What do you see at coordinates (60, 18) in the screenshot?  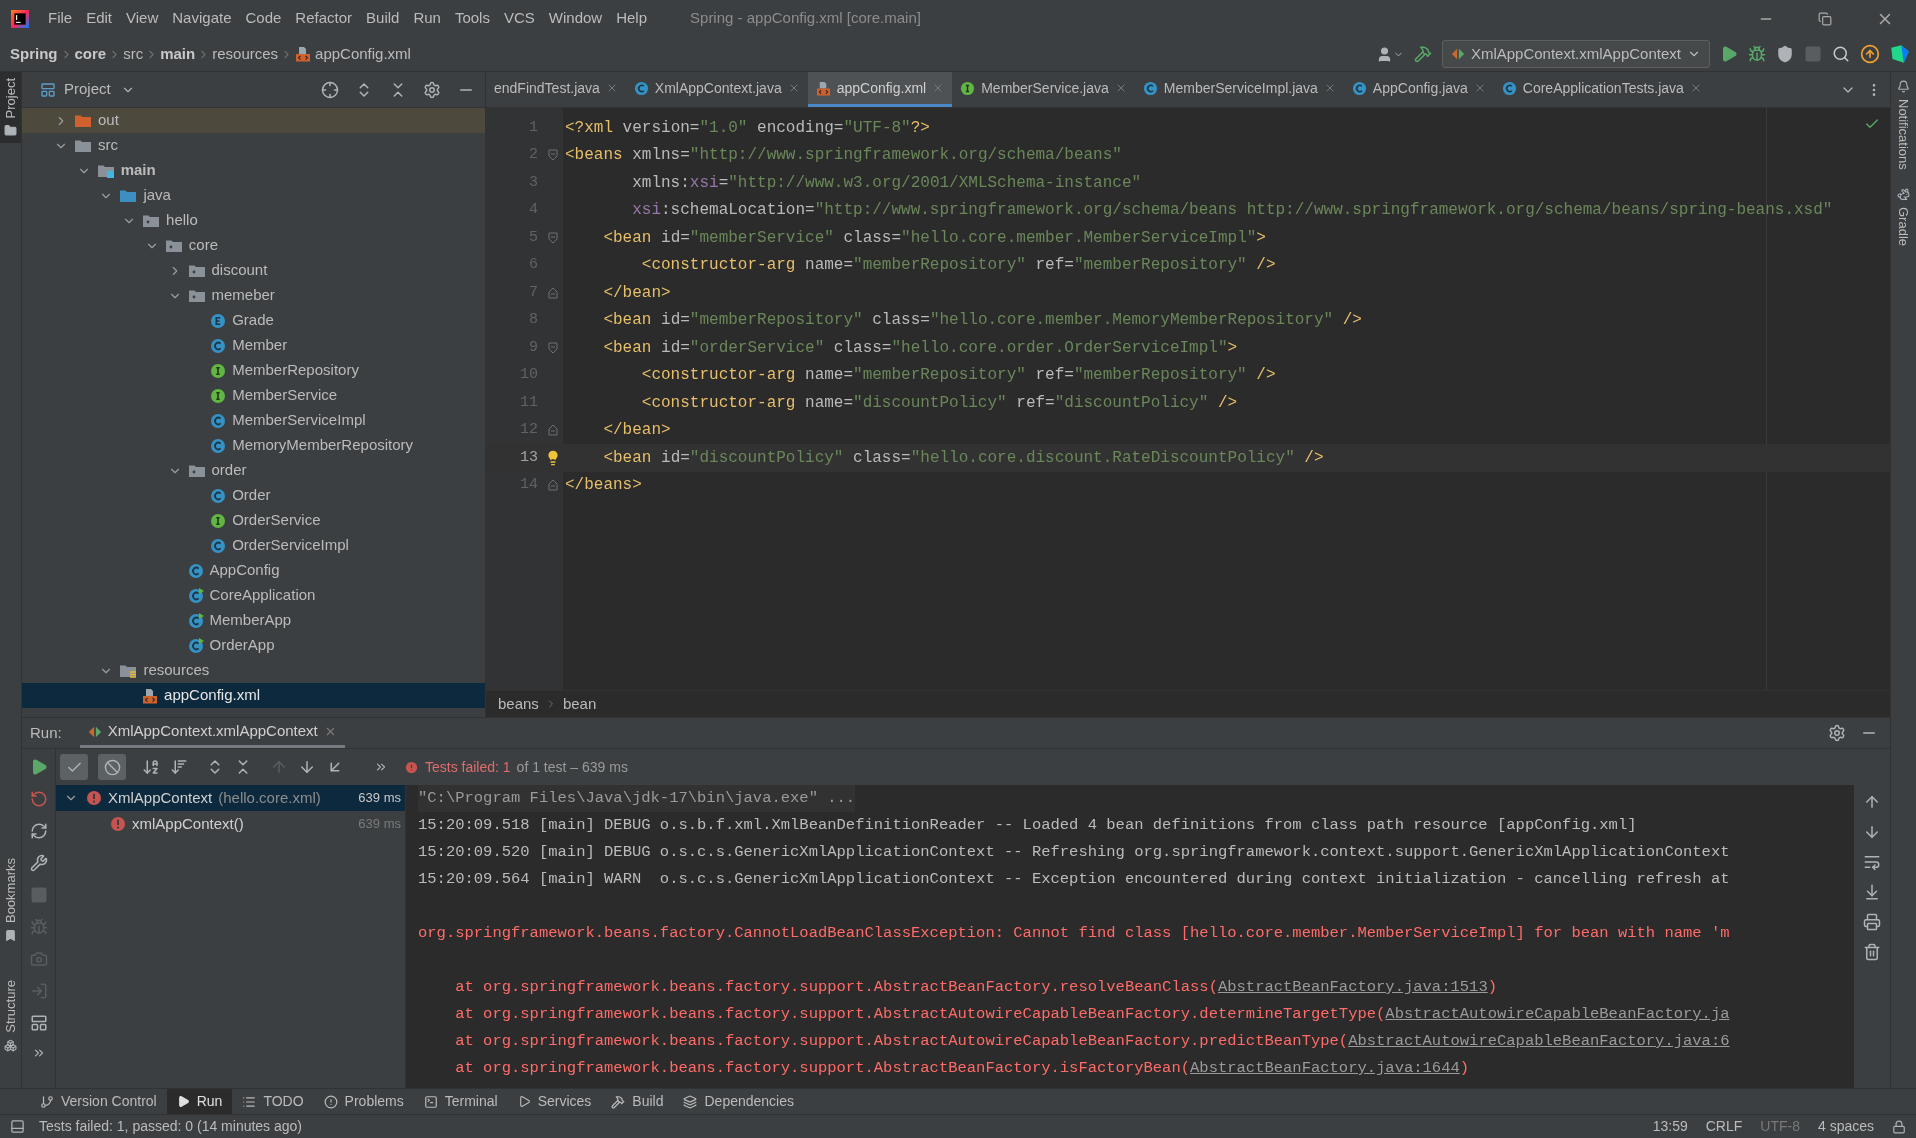 I see `menu-item: File` at bounding box center [60, 18].